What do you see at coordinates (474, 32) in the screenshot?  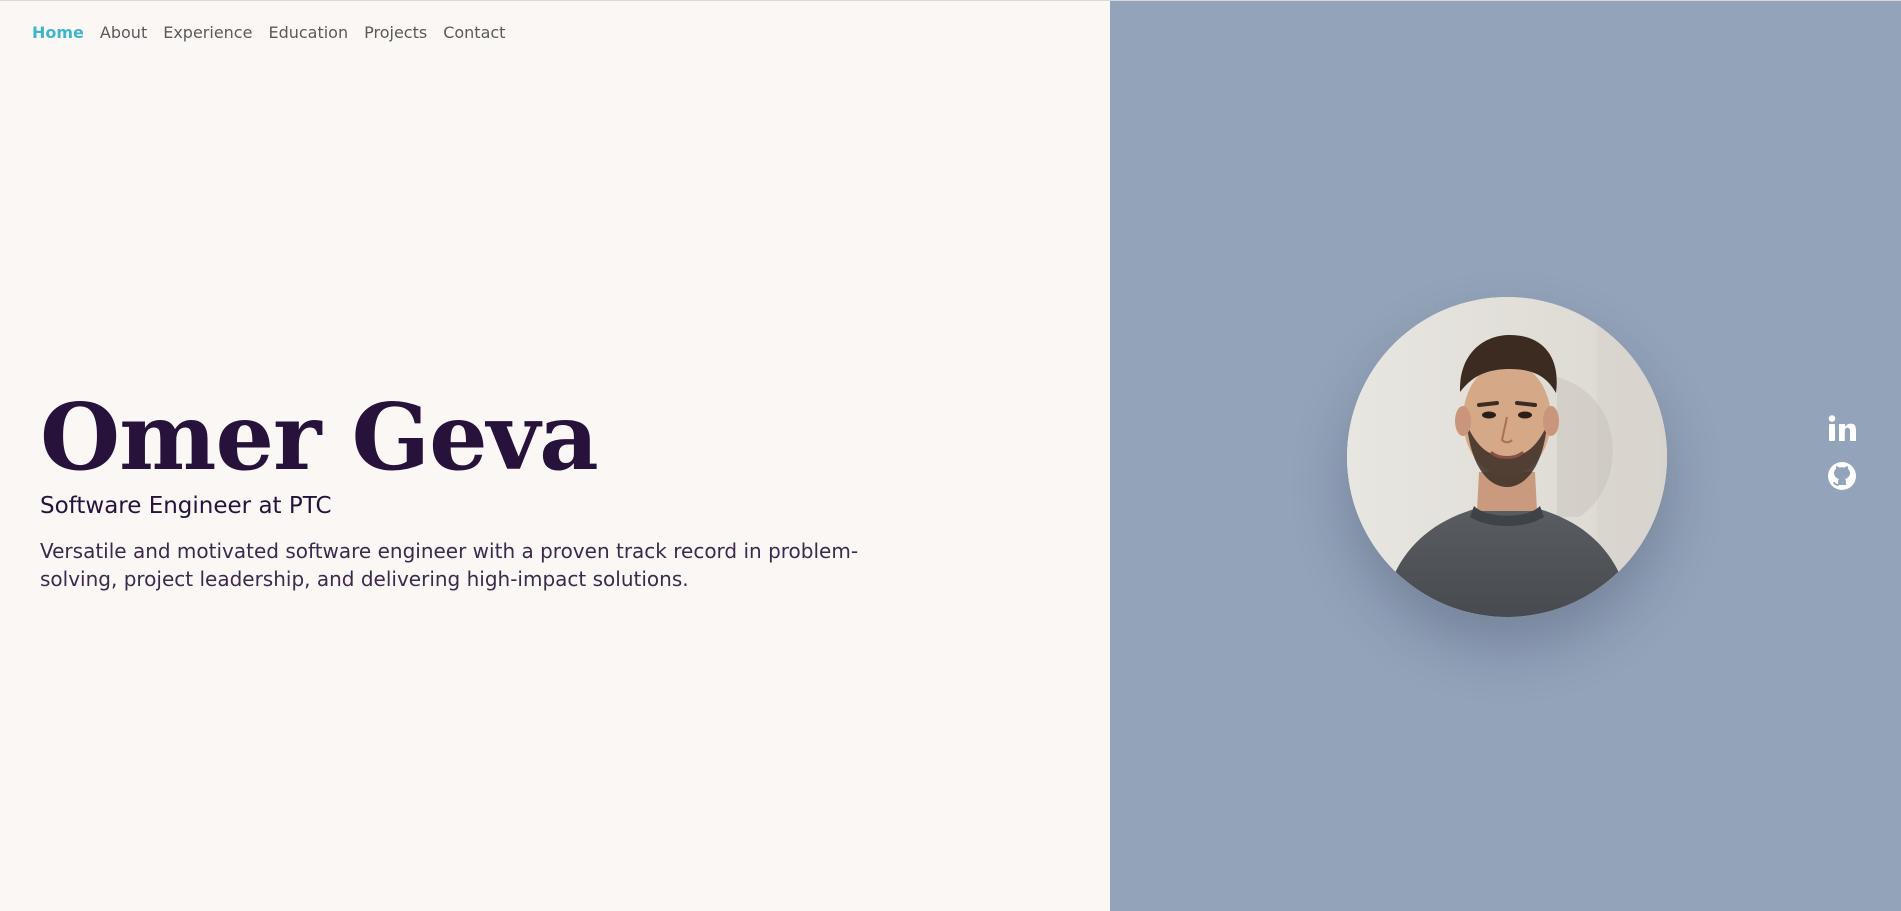 I see `nav-contact: Contact` at bounding box center [474, 32].